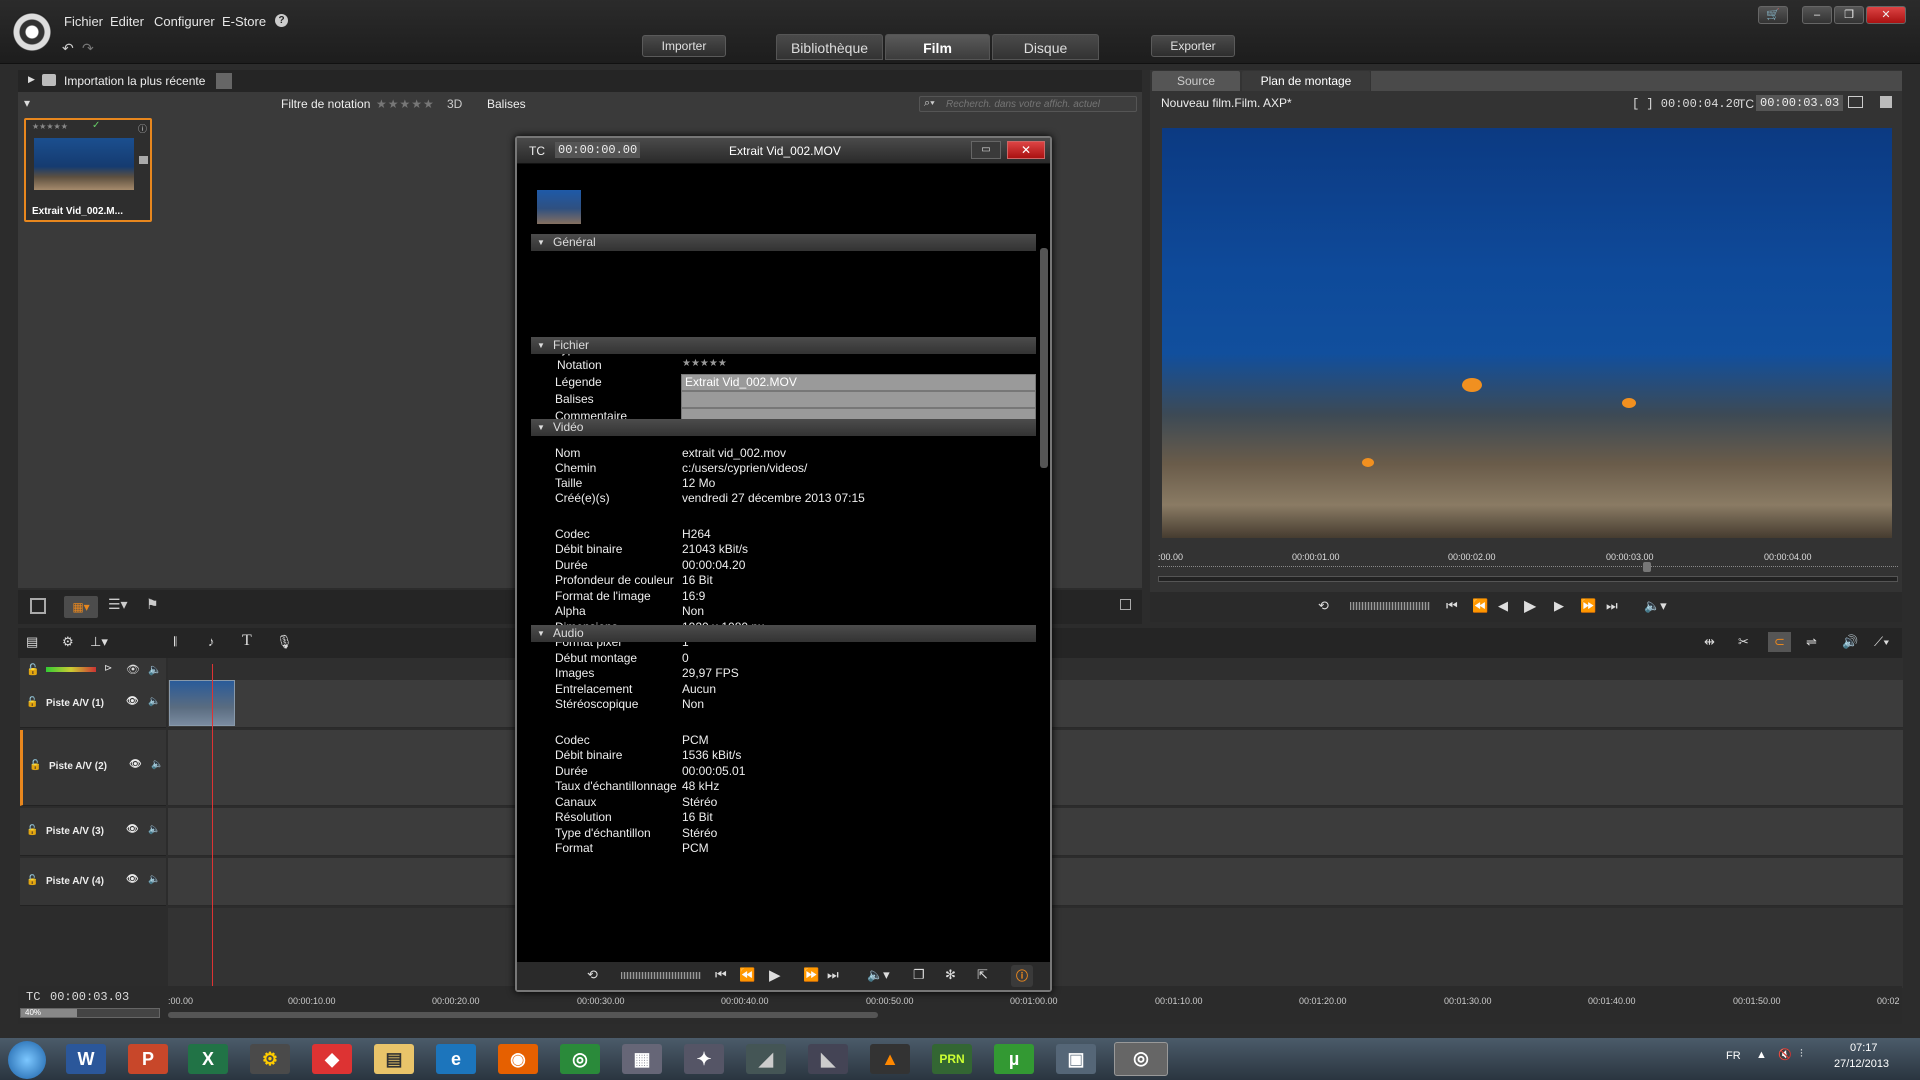  What do you see at coordinates (1076, 1059) in the screenshot?
I see `app-icon: ▣` at bounding box center [1076, 1059].